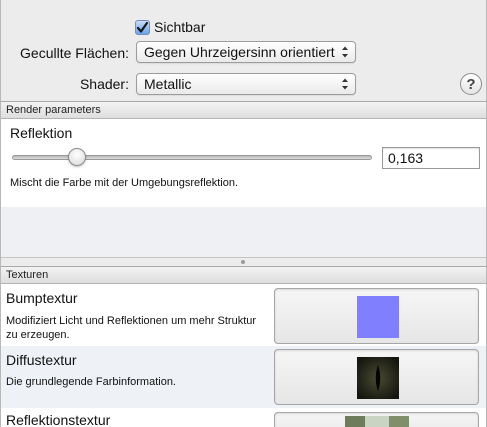 The height and width of the screenshot is (427, 487). I want to click on reflection-slider-track, so click(192, 157).